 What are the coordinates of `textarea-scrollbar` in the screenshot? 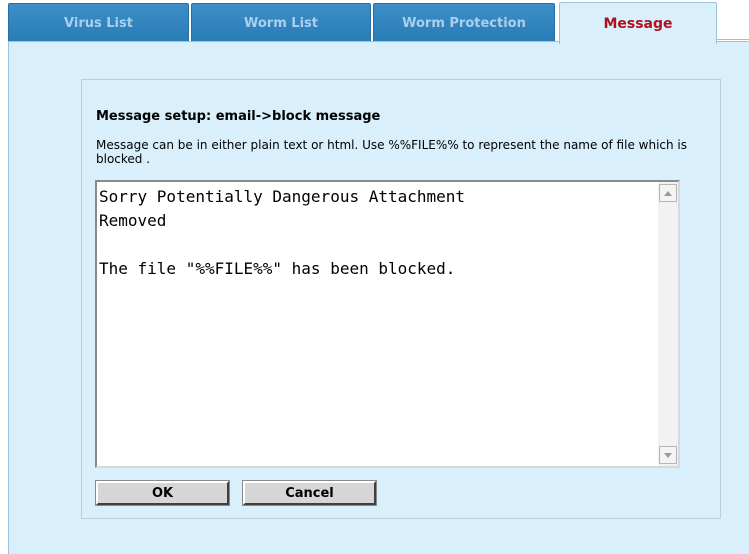 It's located at (668, 324).